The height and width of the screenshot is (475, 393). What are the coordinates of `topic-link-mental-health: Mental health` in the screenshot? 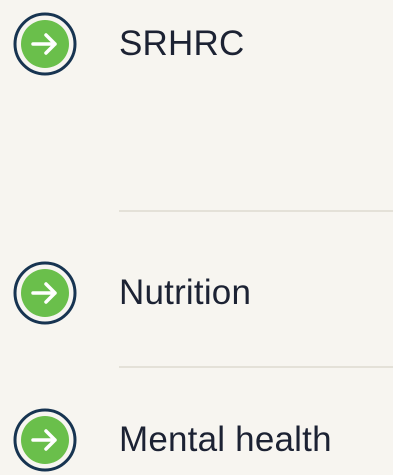 It's located at (196, 440).